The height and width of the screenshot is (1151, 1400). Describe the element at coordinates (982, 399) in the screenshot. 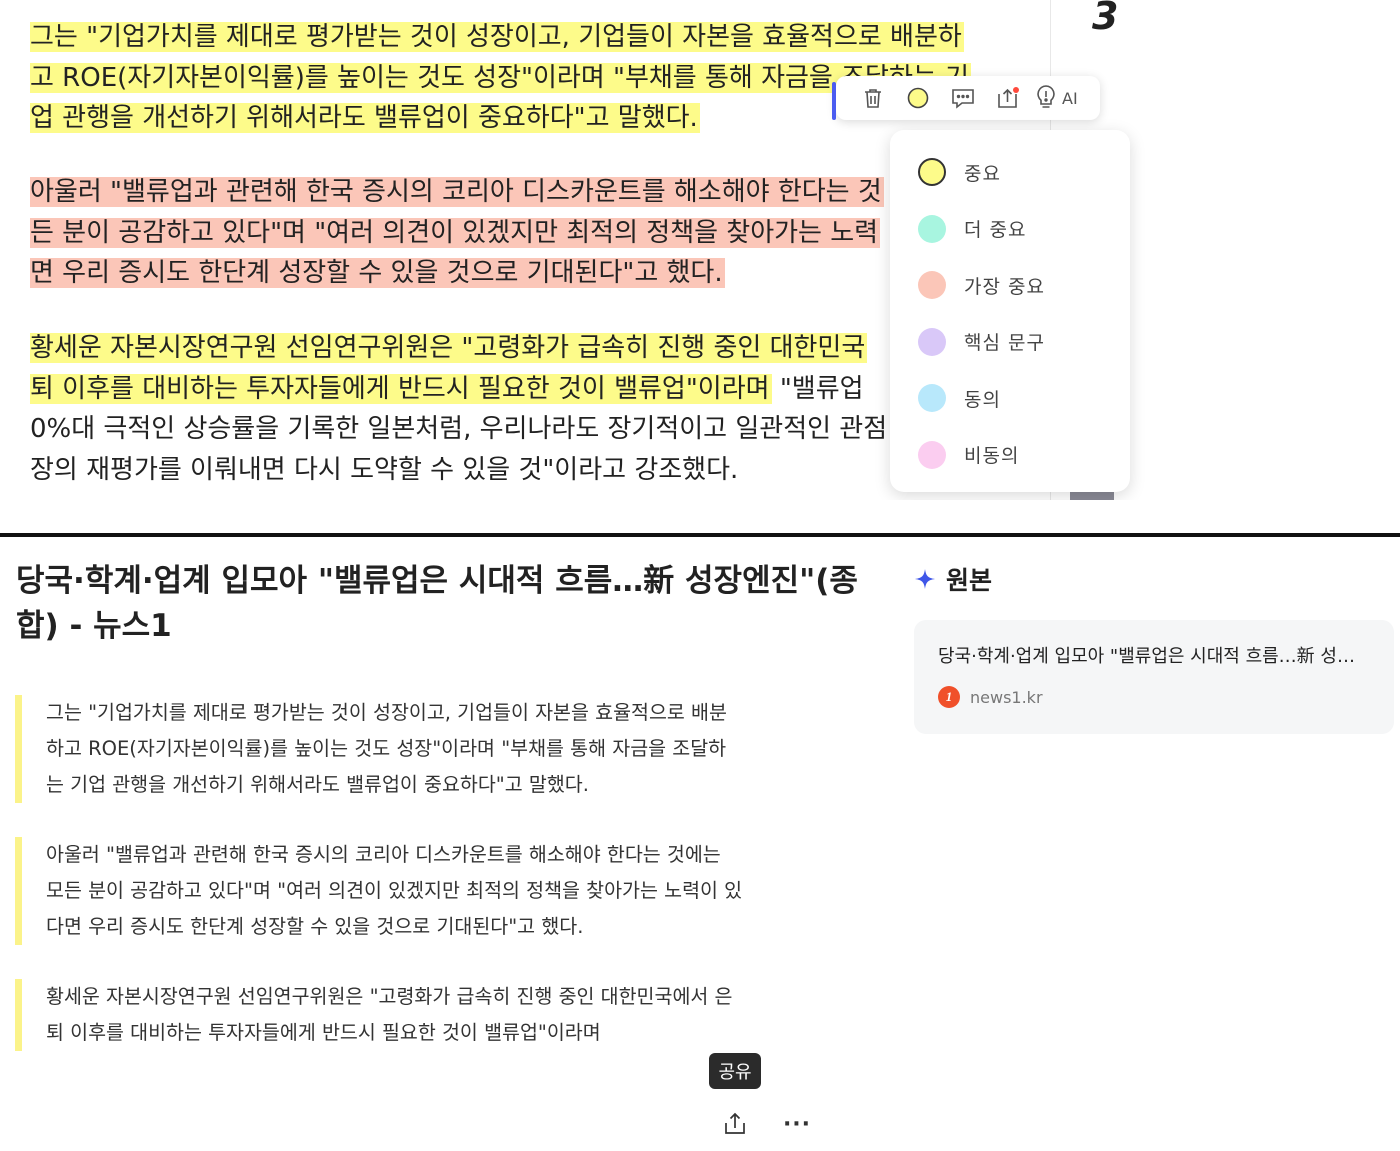

I see `color-option-label: 동의` at that location.